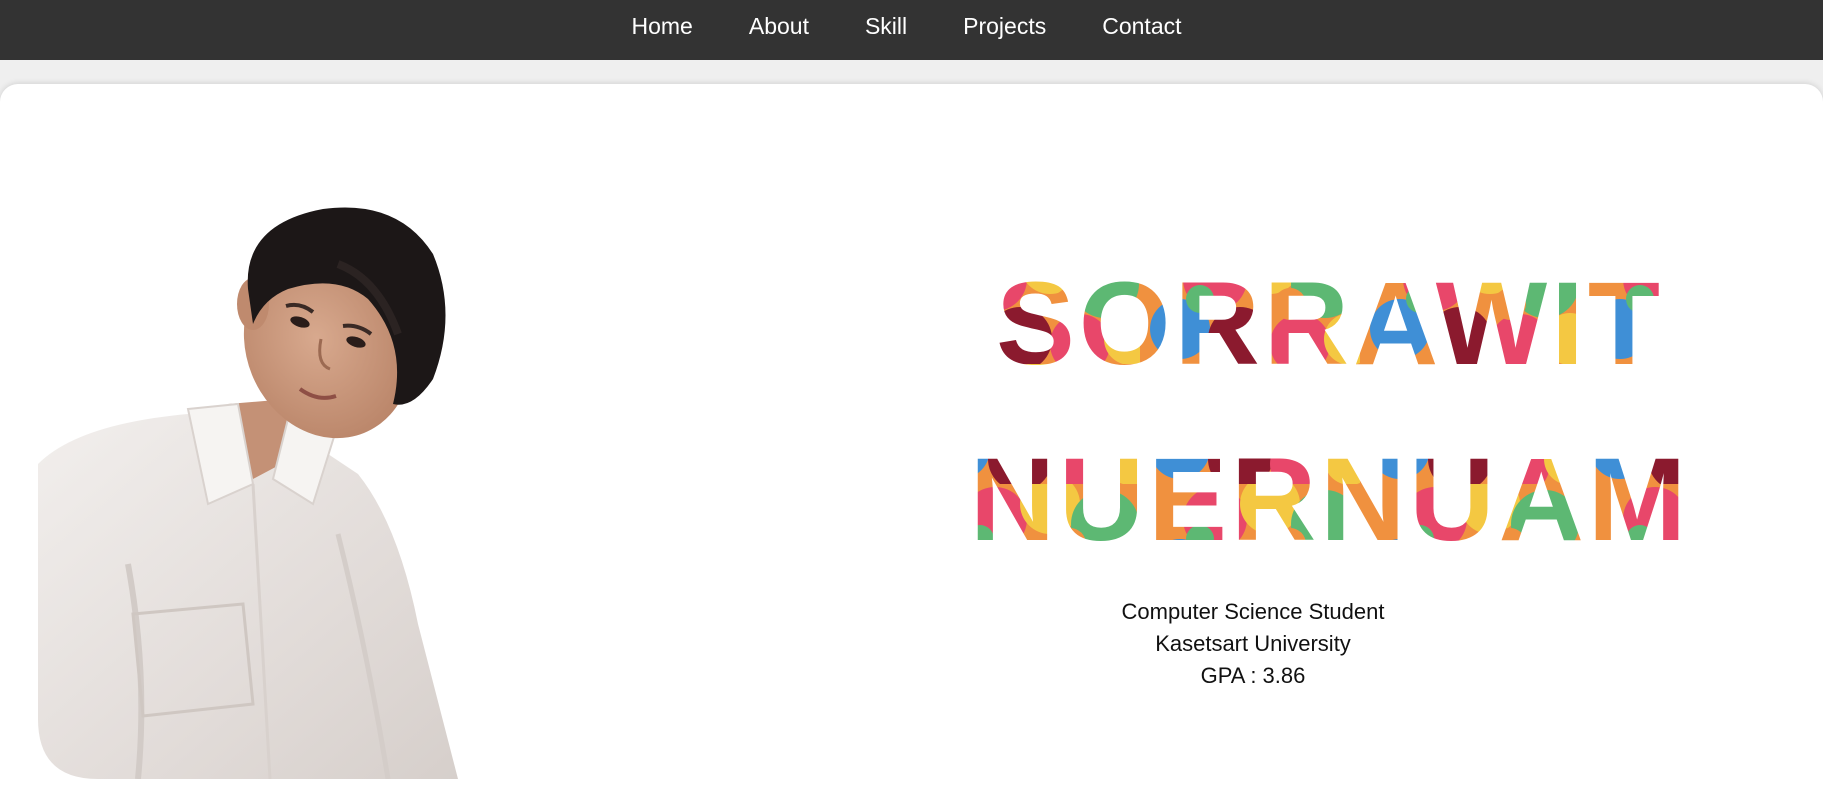 This screenshot has width=1823, height=795. What do you see at coordinates (1330, 489) in the screenshot?
I see `last-name: NUERNUAM` at bounding box center [1330, 489].